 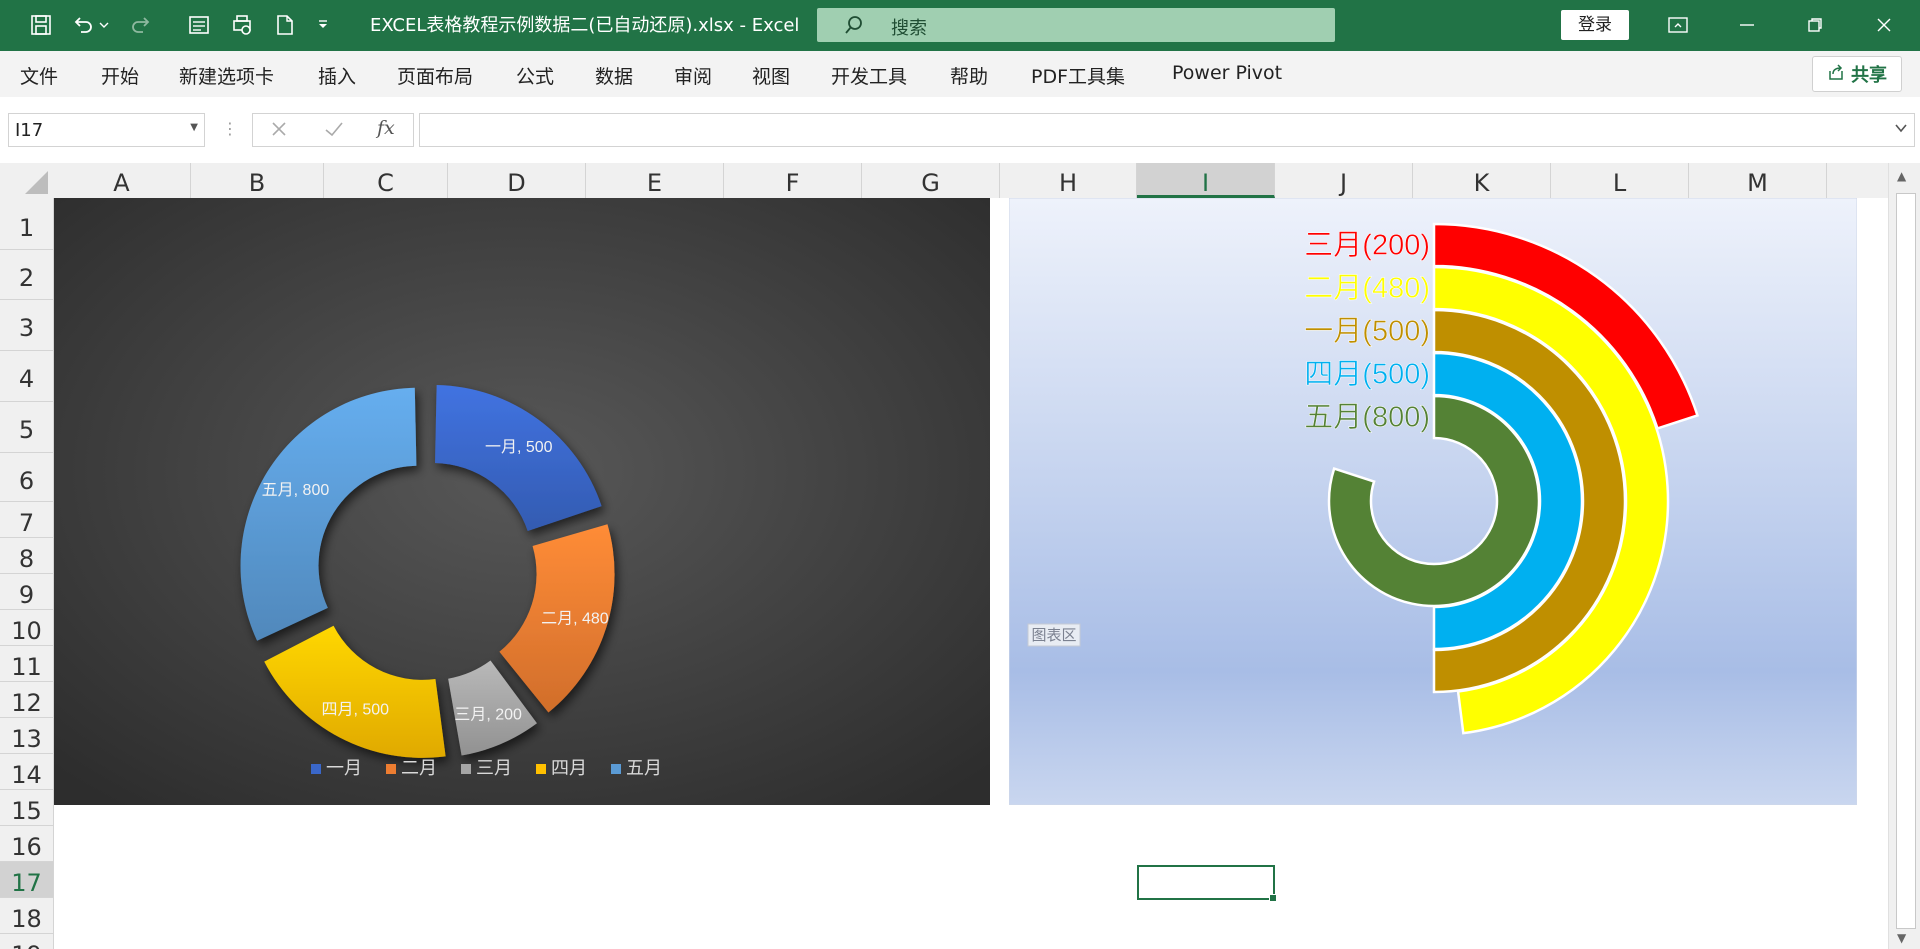 I want to click on legend-label-4: 四月, so click(x=569, y=768).